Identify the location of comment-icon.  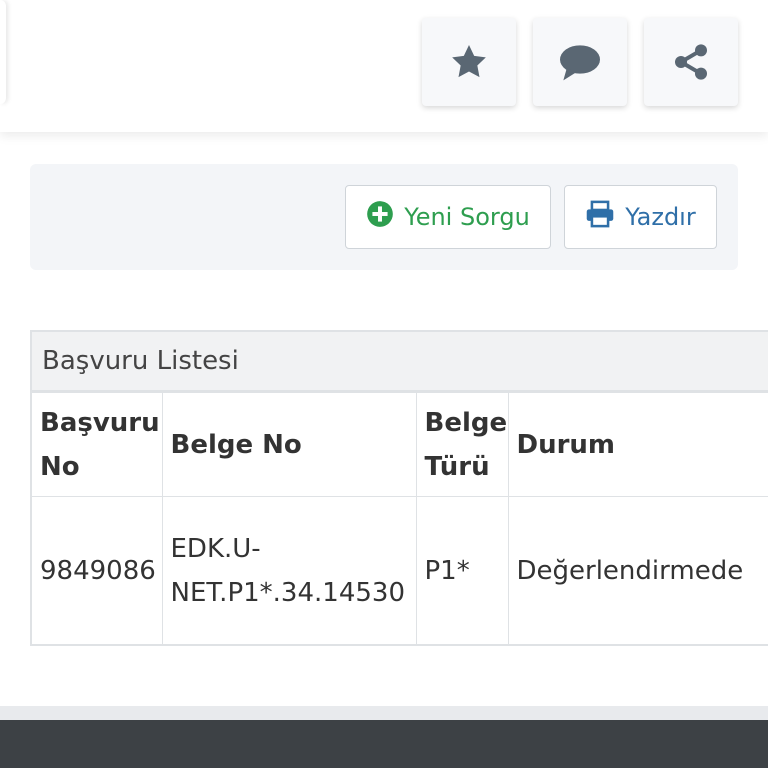
(580, 62).